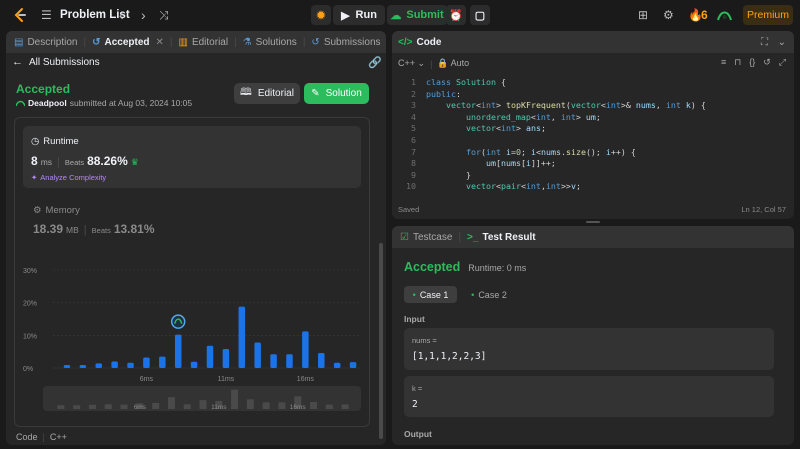 This screenshot has width=800, height=449. Describe the element at coordinates (587, 95) in the screenshot. I see `code-line: 2 public:` at that location.